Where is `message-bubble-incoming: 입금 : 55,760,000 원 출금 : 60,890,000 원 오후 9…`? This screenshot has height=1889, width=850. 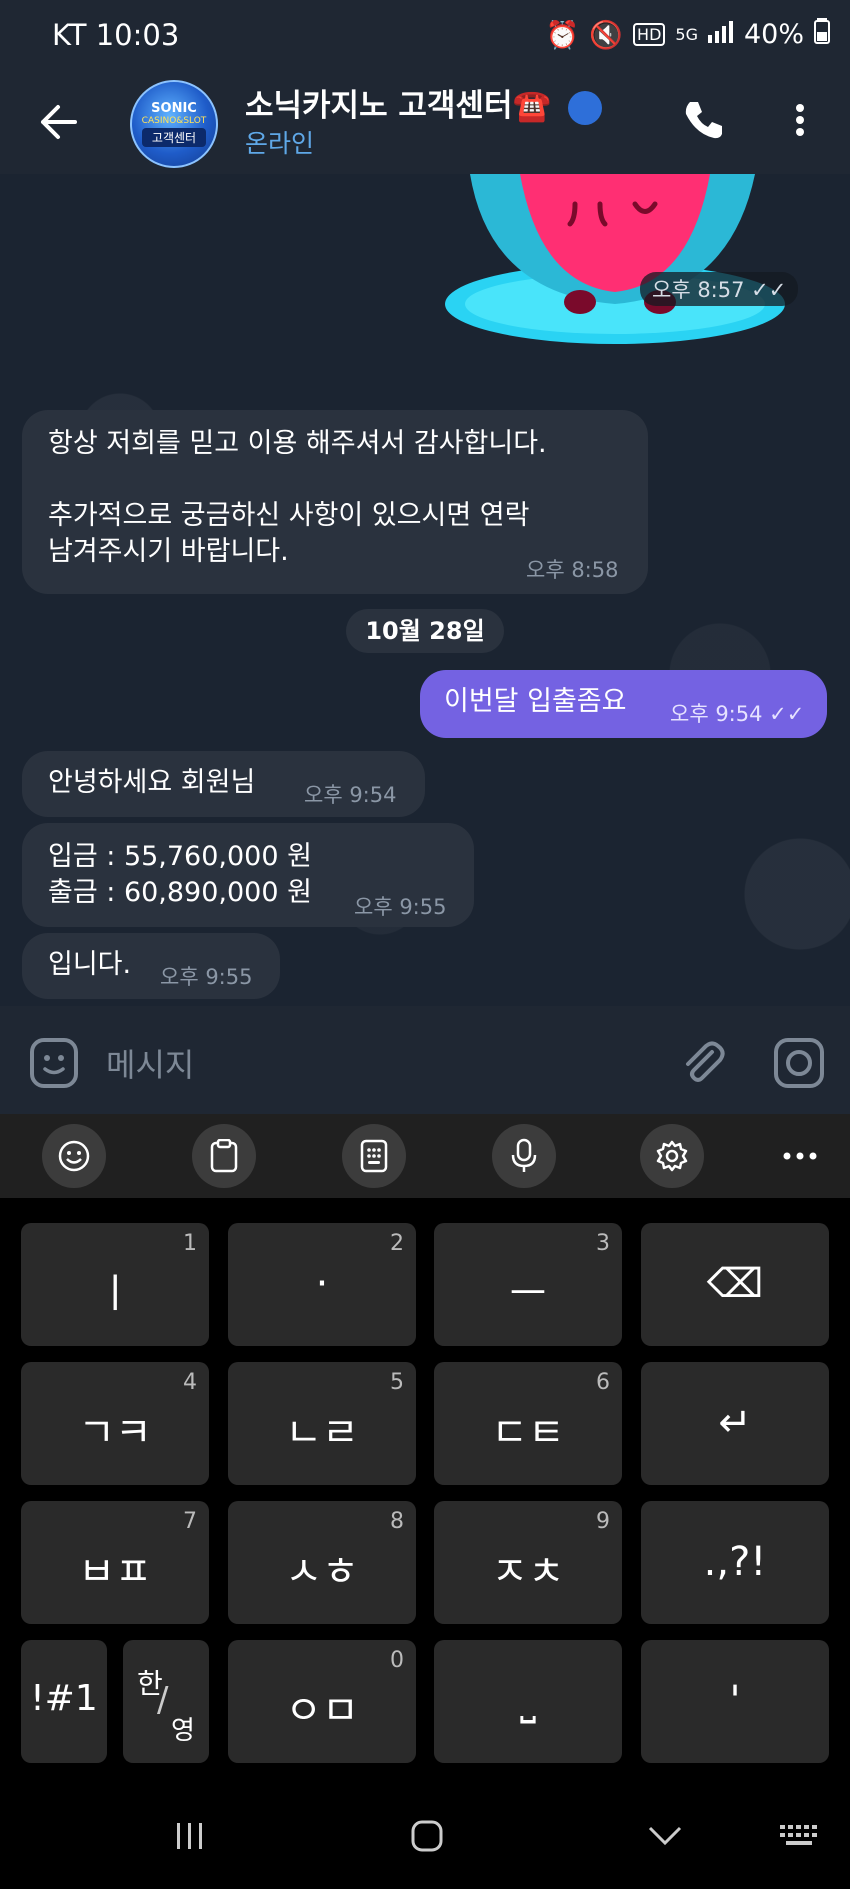
message-bubble-incoming: 입금 : 55,760,000 원 출금 : 60,890,000 원 오후 9… is located at coordinates (248, 875).